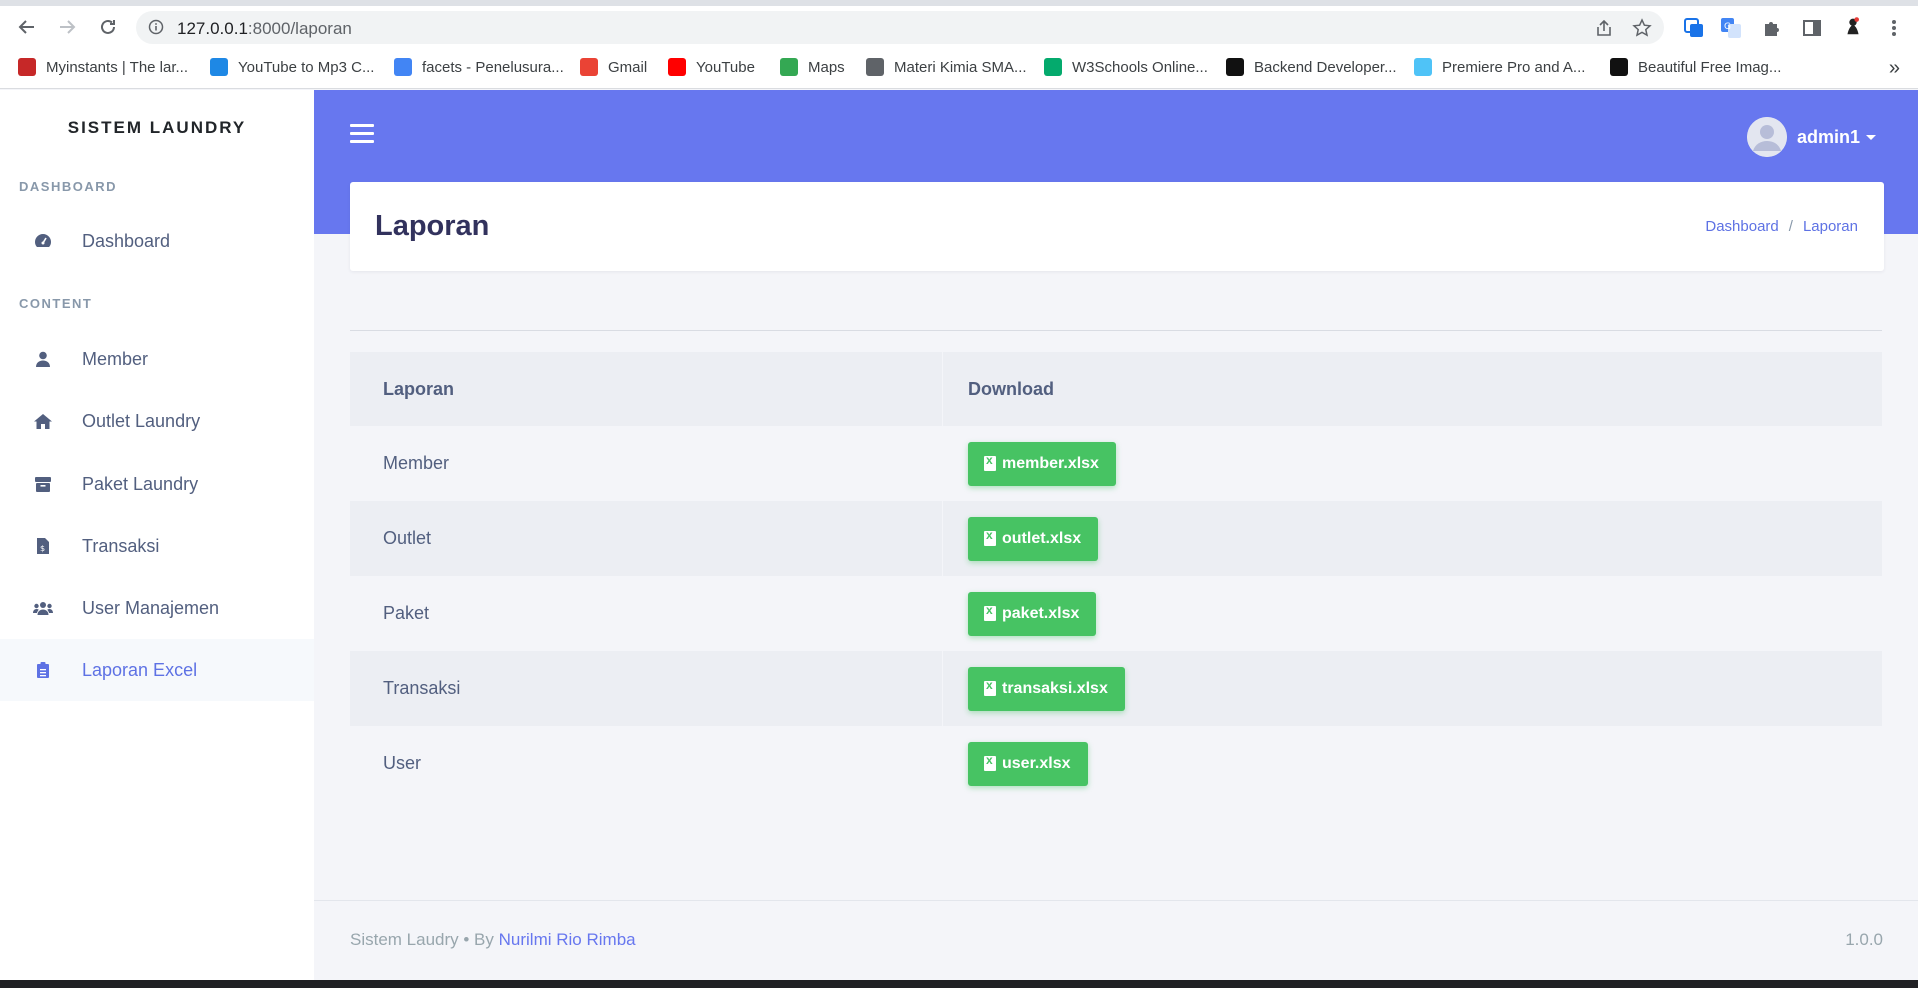  Describe the element at coordinates (1830, 226) in the screenshot. I see `breadcrumb-current: Laporan` at that location.